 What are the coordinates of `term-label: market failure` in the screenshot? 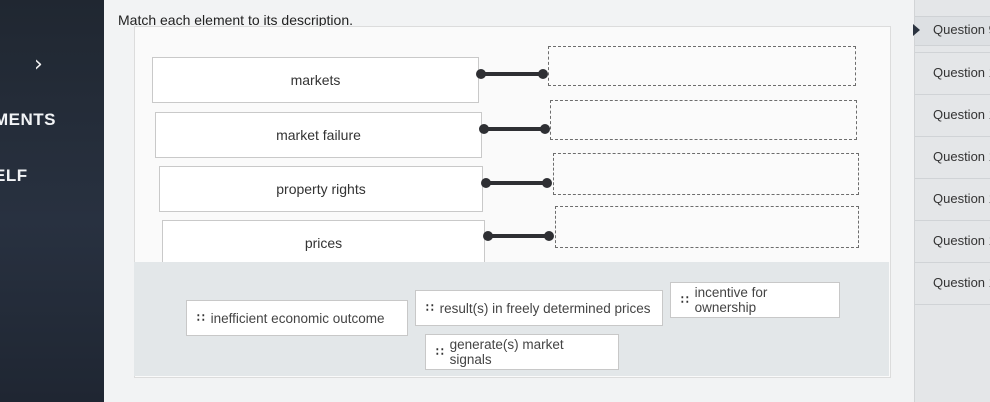 It's located at (318, 135).